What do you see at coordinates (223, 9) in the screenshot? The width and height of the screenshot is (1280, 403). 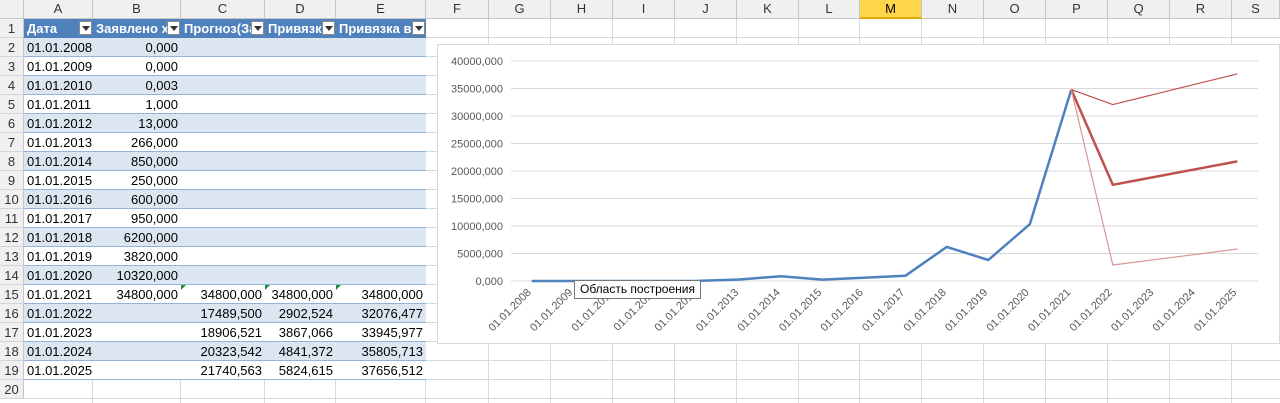 I see `column-header-c: C` at bounding box center [223, 9].